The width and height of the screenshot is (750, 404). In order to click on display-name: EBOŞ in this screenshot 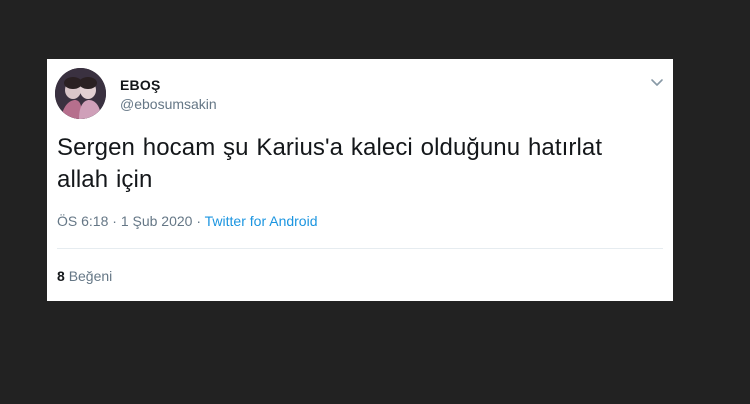, I will do `click(140, 85)`.